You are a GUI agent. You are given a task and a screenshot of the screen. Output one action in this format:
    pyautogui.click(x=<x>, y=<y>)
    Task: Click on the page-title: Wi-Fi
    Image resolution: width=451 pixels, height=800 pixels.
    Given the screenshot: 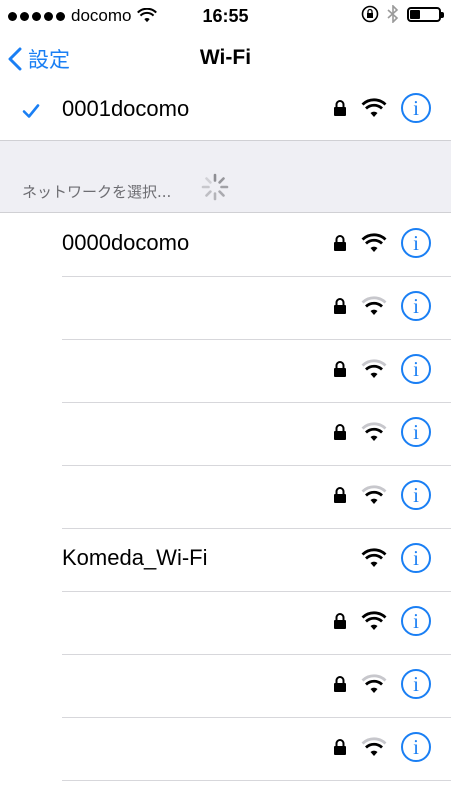 What is the action you would take?
    pyautogui.click(x=225, y=57)
    